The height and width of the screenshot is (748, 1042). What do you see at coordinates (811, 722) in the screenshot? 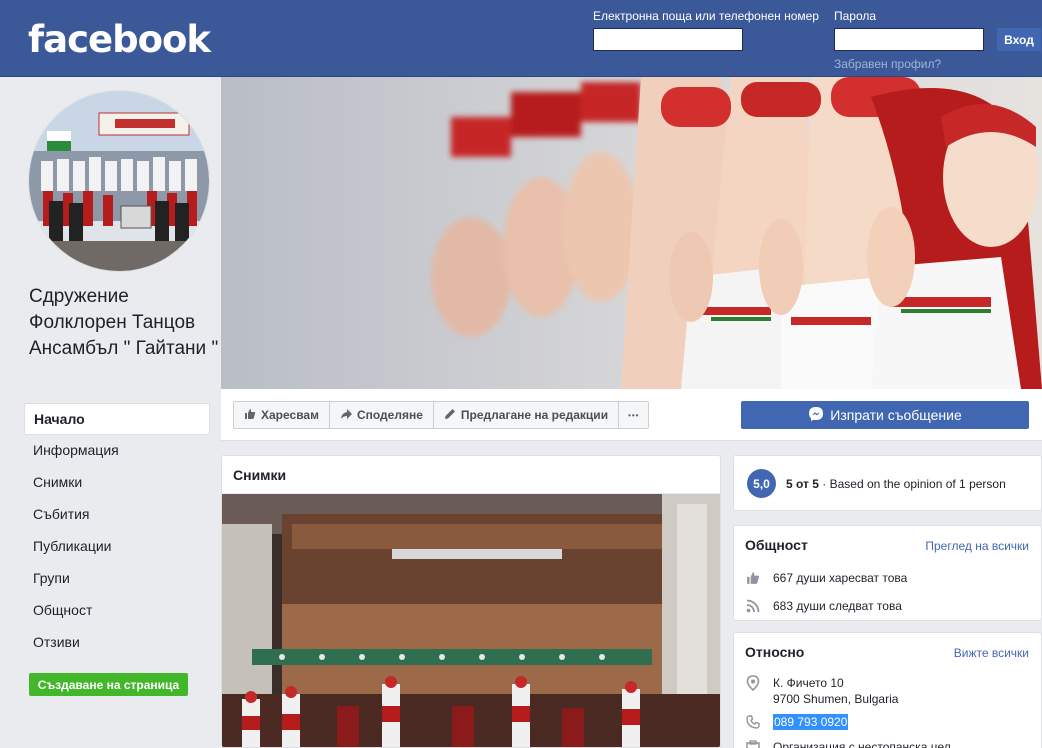
I see `phone-number: 089 793 0920` at bounding box center [811, 722].